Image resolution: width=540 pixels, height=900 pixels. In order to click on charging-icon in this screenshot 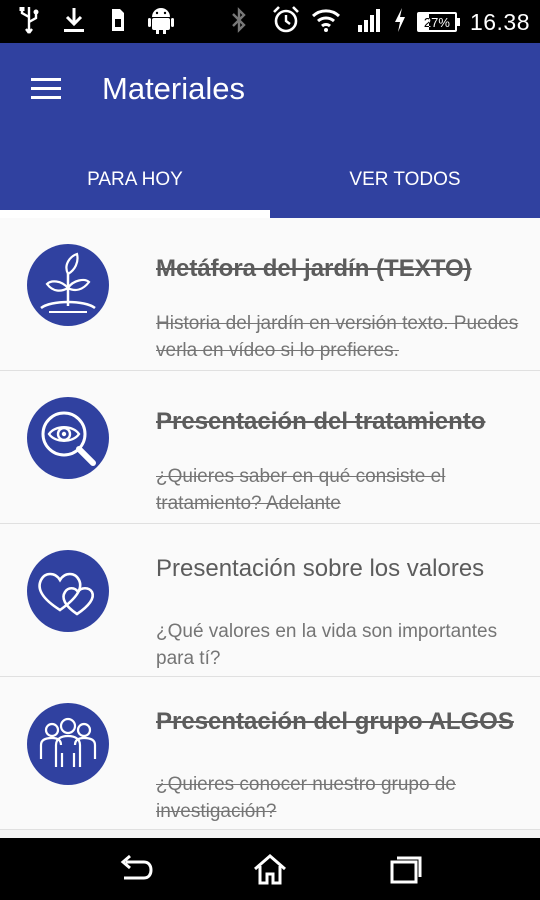, I will do `click(400, 22)`.